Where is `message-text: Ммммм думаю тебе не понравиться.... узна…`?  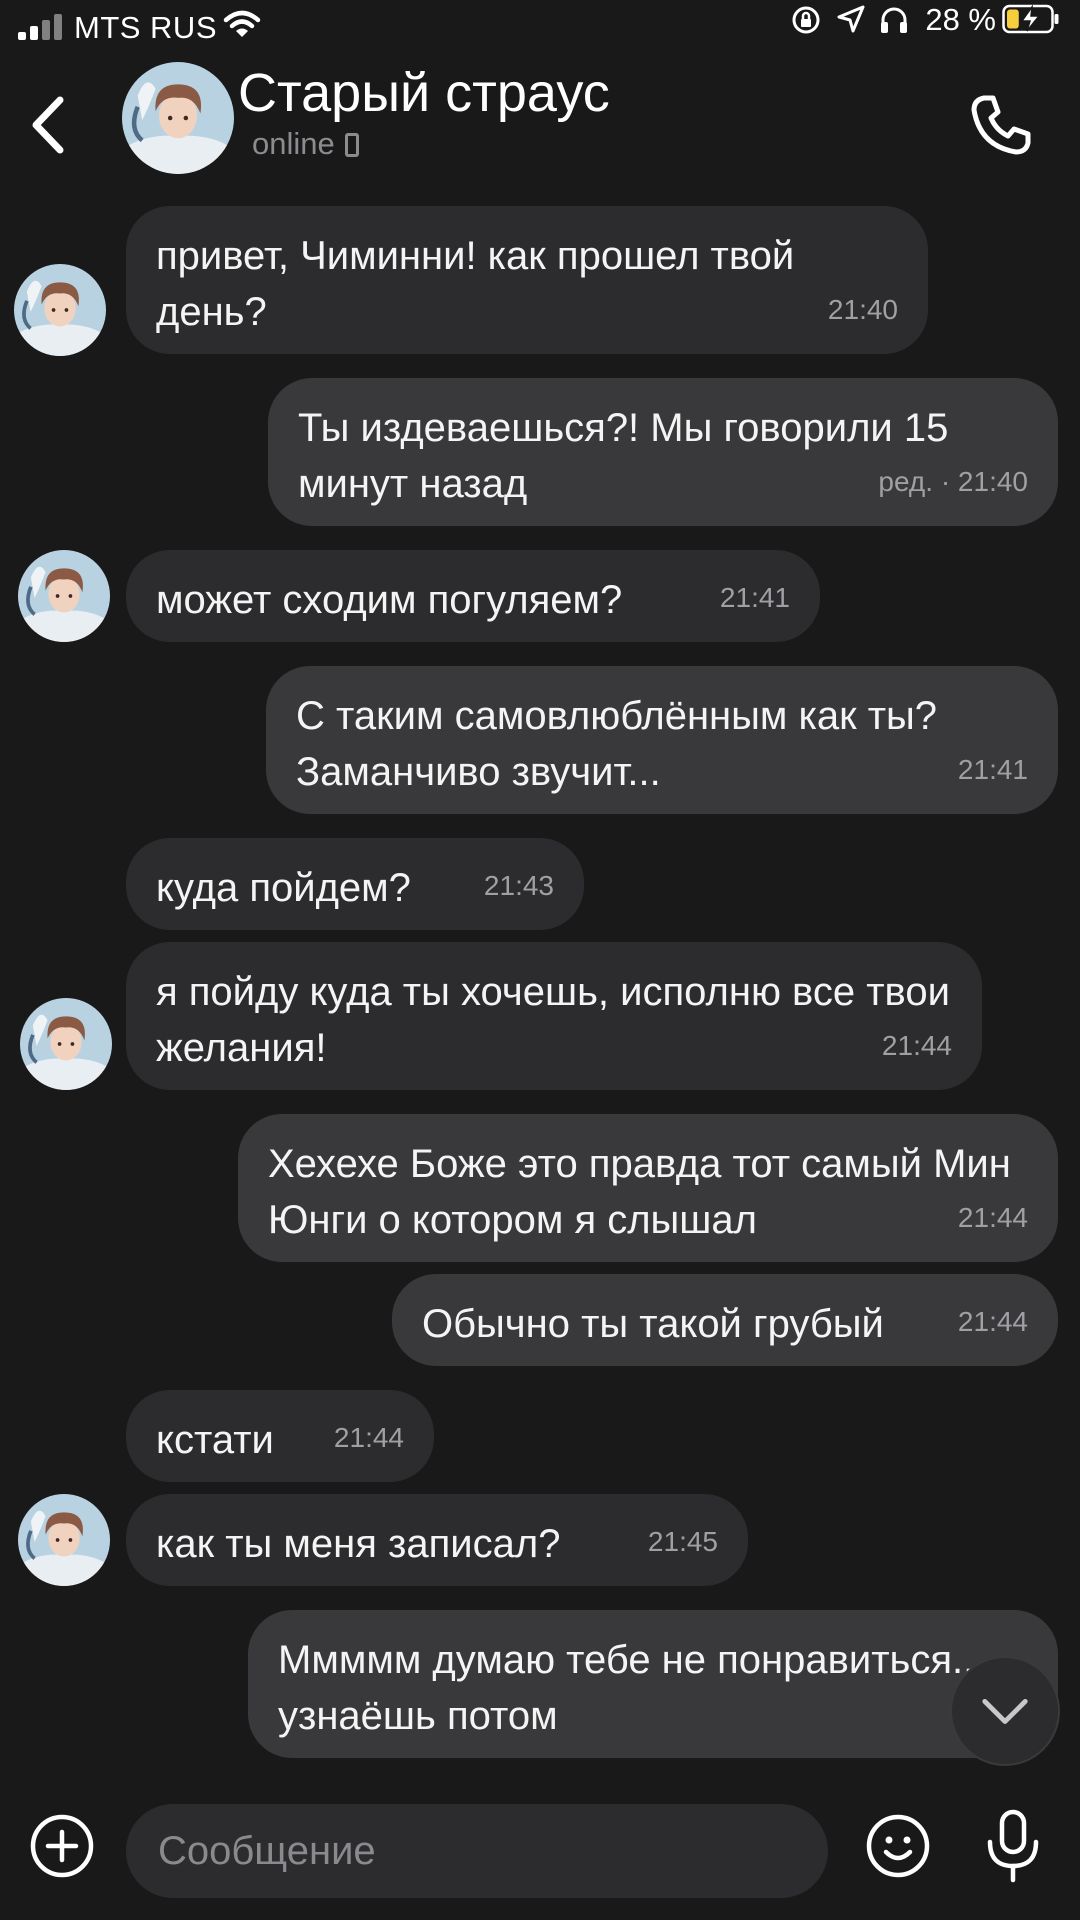
message-text: Ммммм думаю тебе не понравиться.... узна… is located at coordinates (637, 1688).